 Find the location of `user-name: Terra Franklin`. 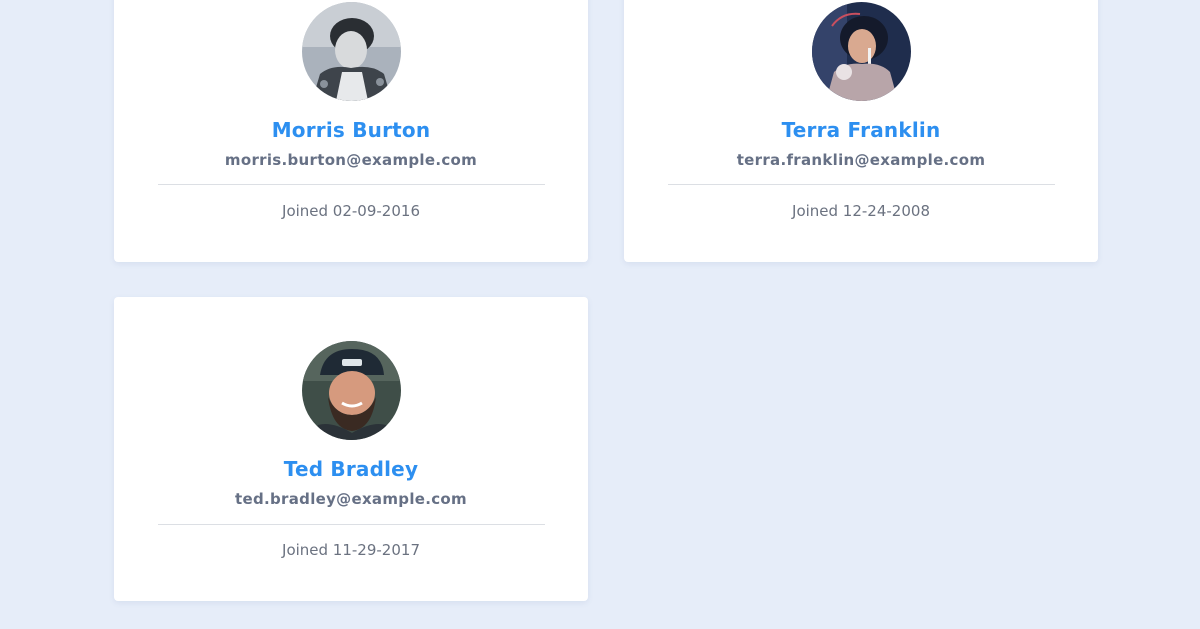

user-name: Terra Franklin is located at coordinates (861, 130).